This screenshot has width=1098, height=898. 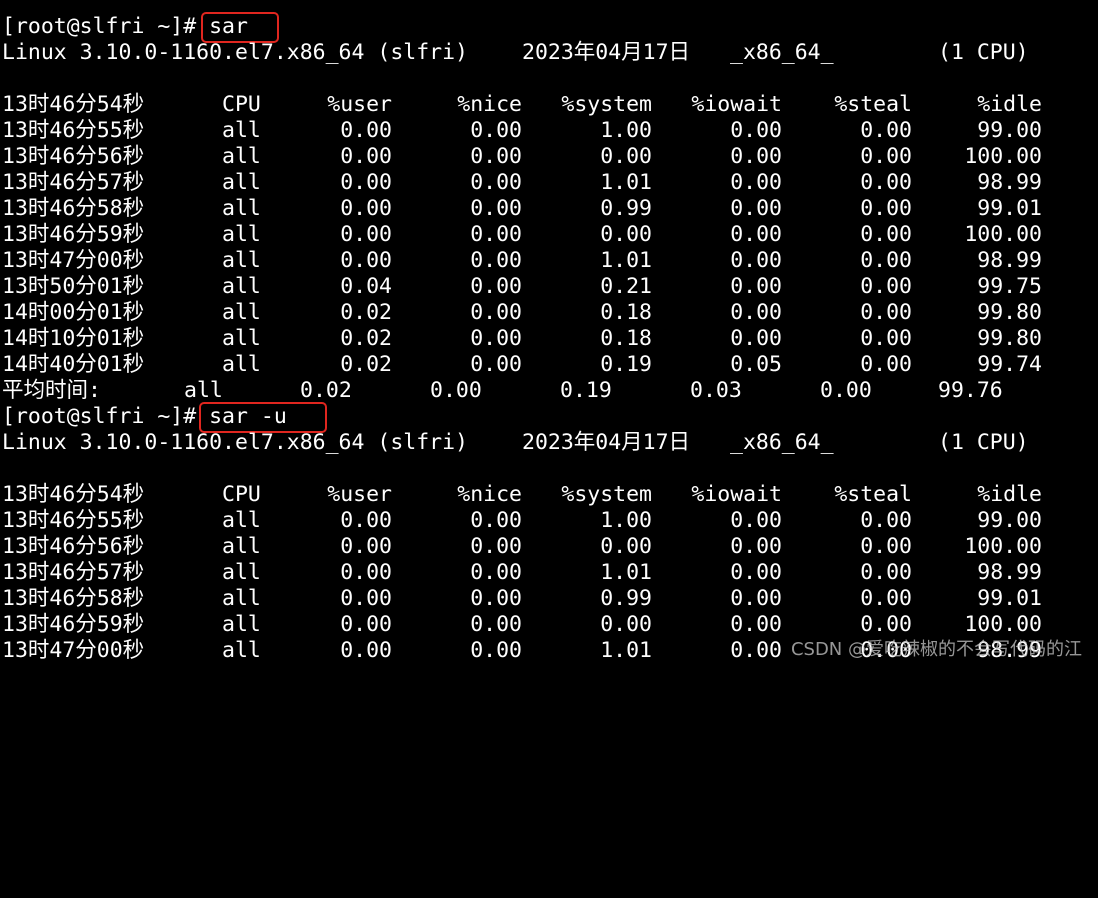 What do you see at coordinates (716, 390) in the screenshot?
I see `summary-iowait: 0.03` at bounding box center [716, 390].